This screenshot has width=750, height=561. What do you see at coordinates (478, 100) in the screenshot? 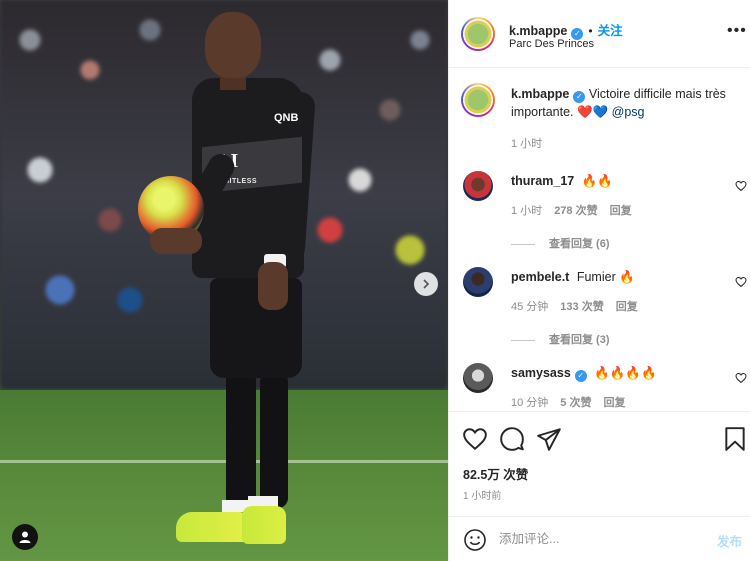
I see `caption-author-avatar` at bounding box center [478, 100].